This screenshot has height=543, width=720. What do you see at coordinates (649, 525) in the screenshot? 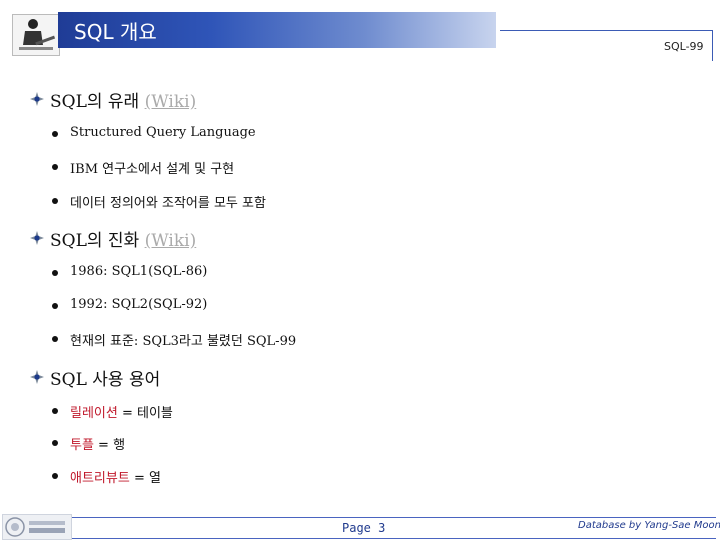
I see `footer-credit: Database by Yang-Sae Moon` at bounding box center [649, 525].